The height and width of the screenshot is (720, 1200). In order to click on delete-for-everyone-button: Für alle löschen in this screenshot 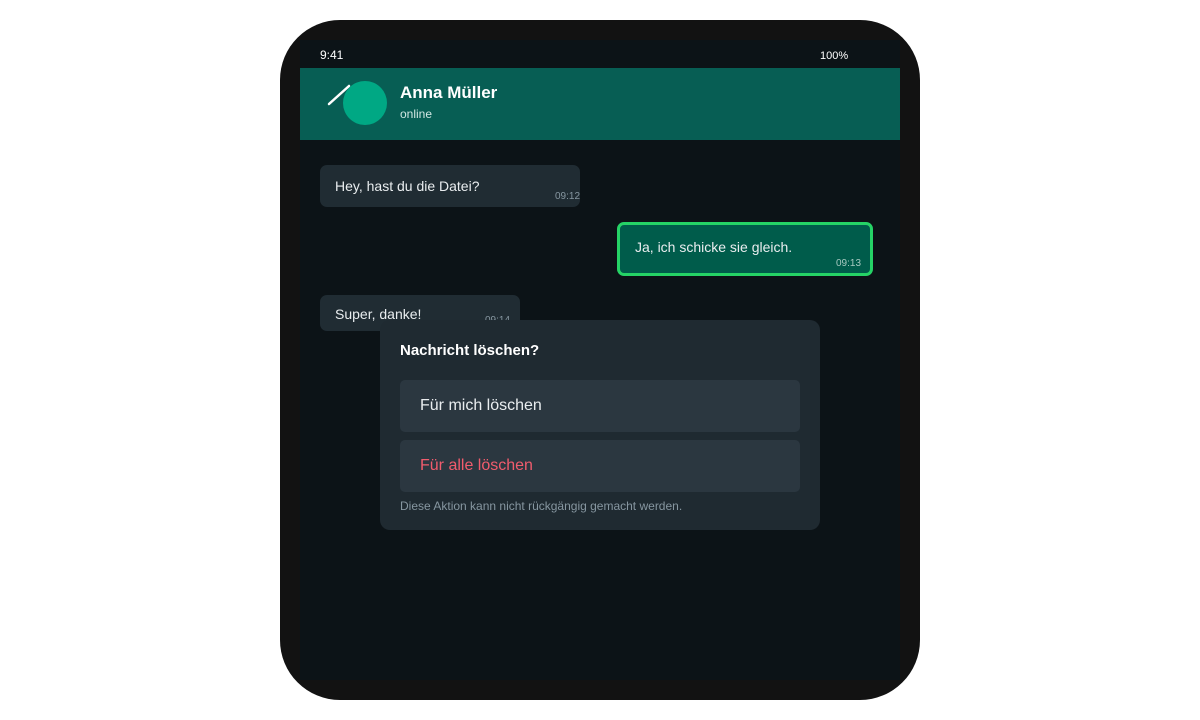, I will do `click(600, 466)`.